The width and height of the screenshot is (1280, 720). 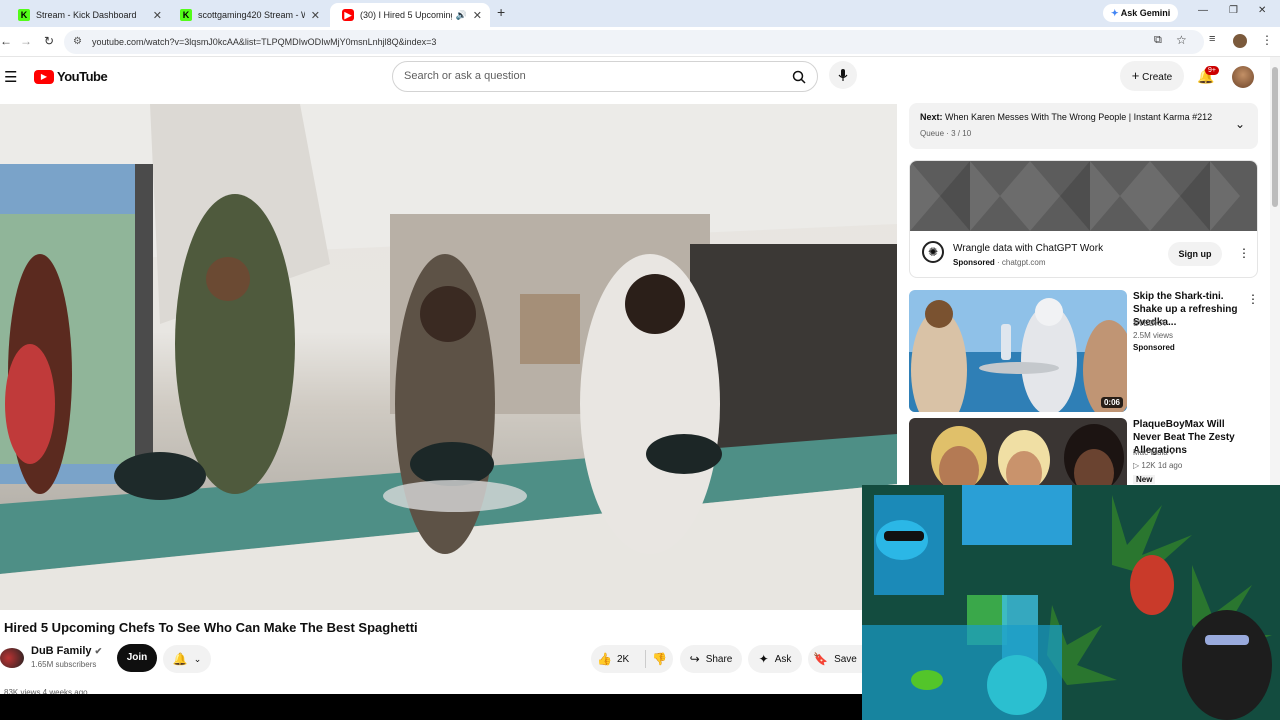 What do you see at coordinates (61, 651) in the screenshot?
I see `channel-name: DuB Family` at bounding box center [61, 651].